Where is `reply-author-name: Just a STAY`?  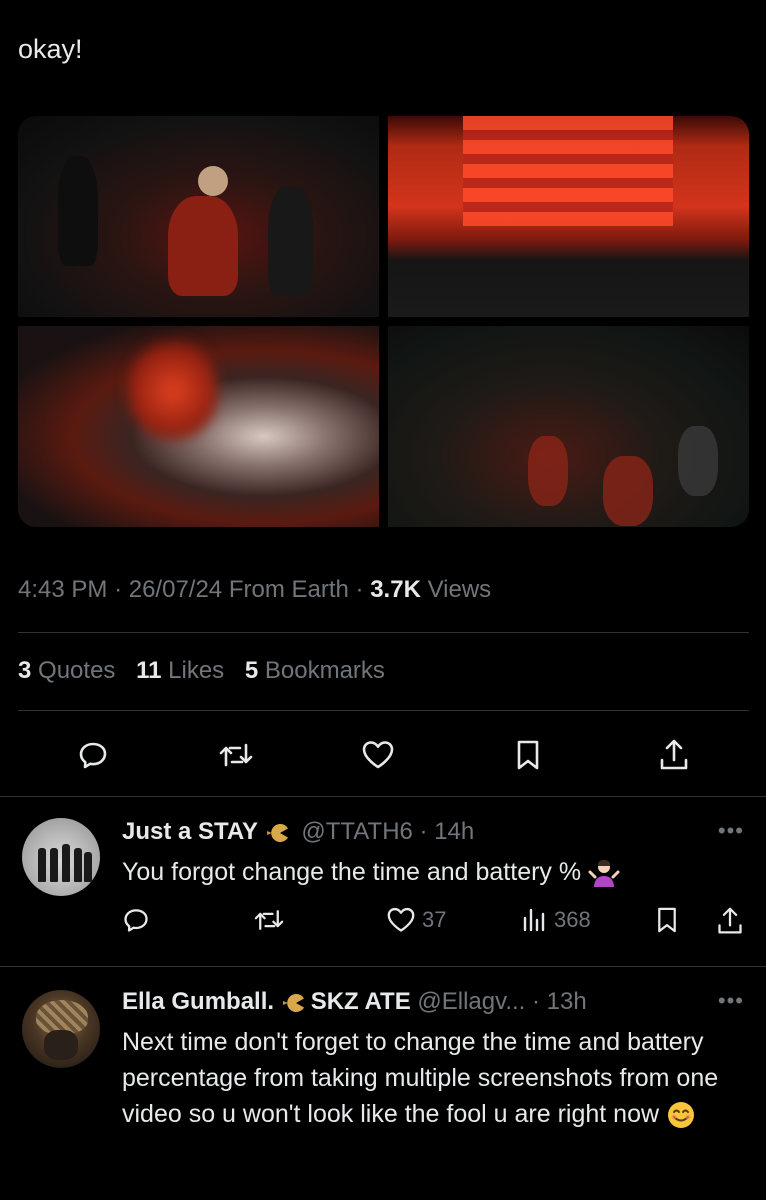
reply-author-name: Just a STAY is located at coordinates (190, 831).